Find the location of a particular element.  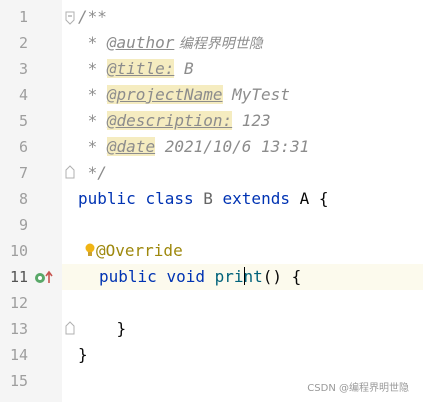

code-line-8: public class B extends A { is located at coordinates (250, 199).